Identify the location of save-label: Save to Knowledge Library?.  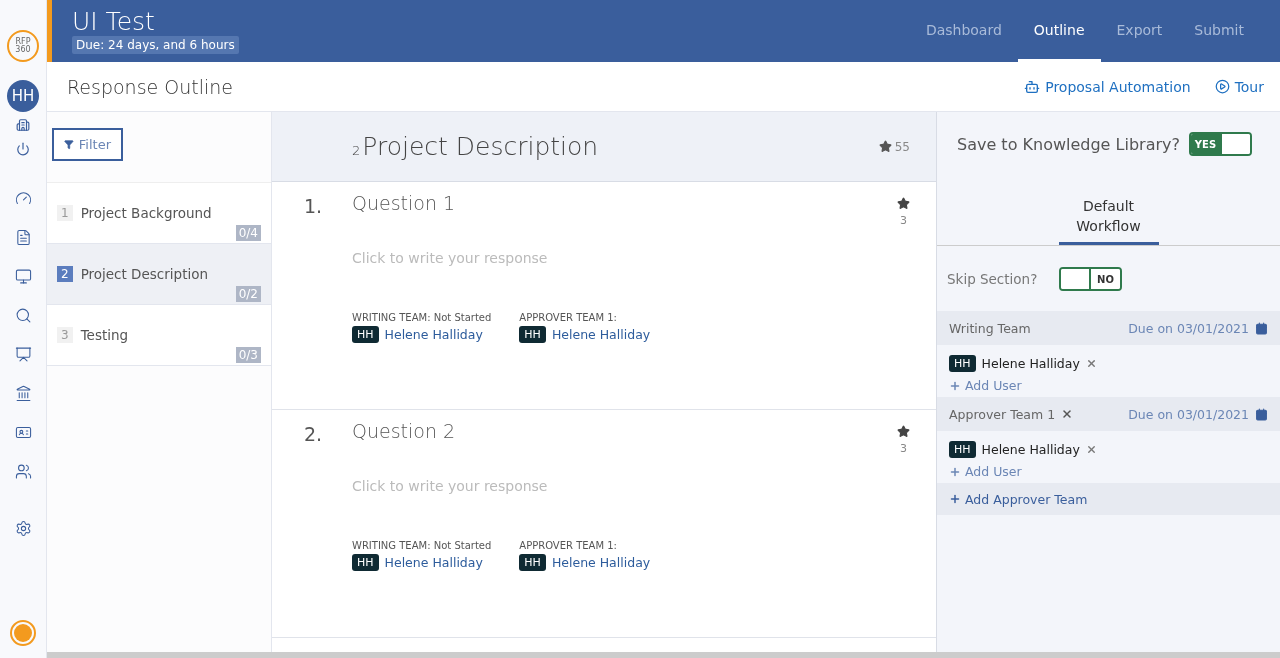
(1068, 144).